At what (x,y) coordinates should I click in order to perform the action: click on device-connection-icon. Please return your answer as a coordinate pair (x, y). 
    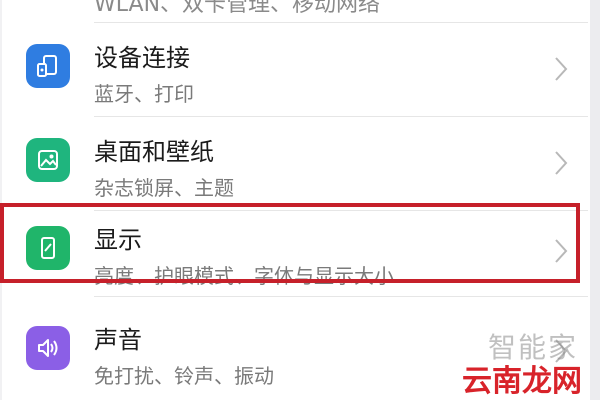
    Looking at the image, I should click on (48, 66).